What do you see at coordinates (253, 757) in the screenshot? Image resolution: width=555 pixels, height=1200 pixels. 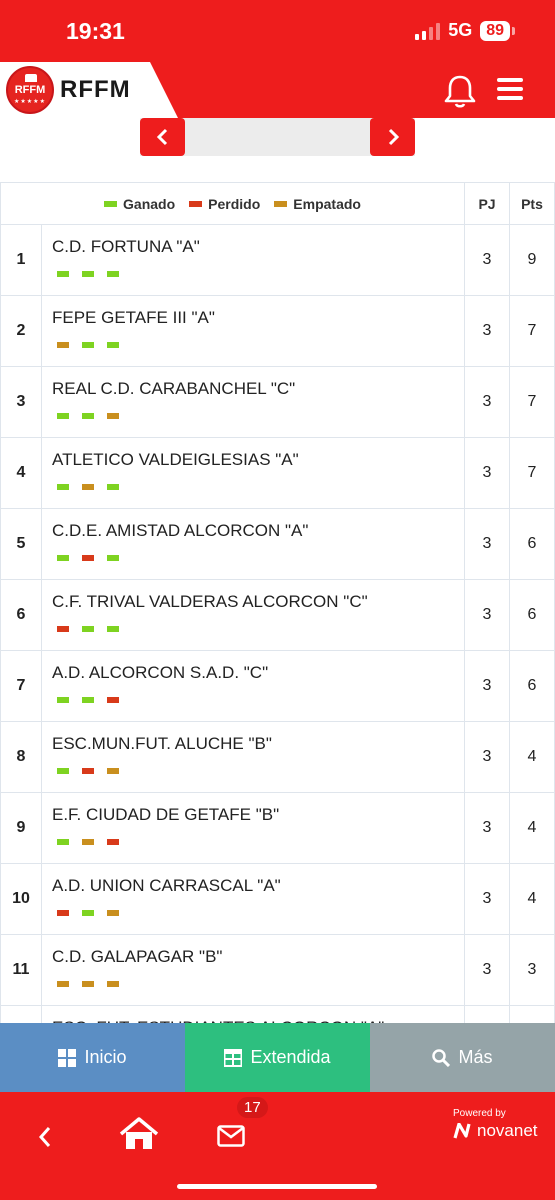 I see `team-cell: ESC.MUN.FUT. ALUCHE "B"` at bounding box center [253, 757].